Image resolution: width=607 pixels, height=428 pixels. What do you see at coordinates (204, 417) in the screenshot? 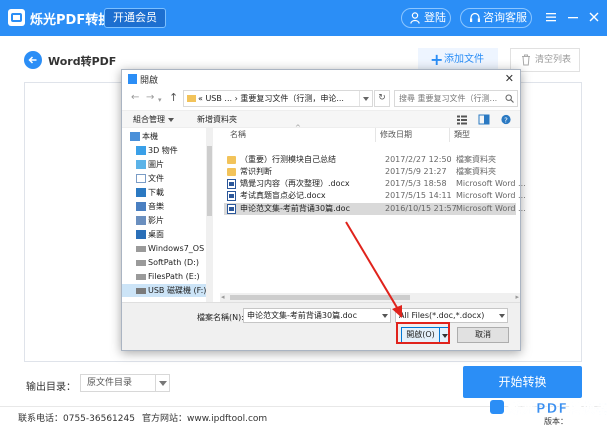
I see `footer-website: 官方网站：www.ipdftool.com` at bounding box center [204, 417].